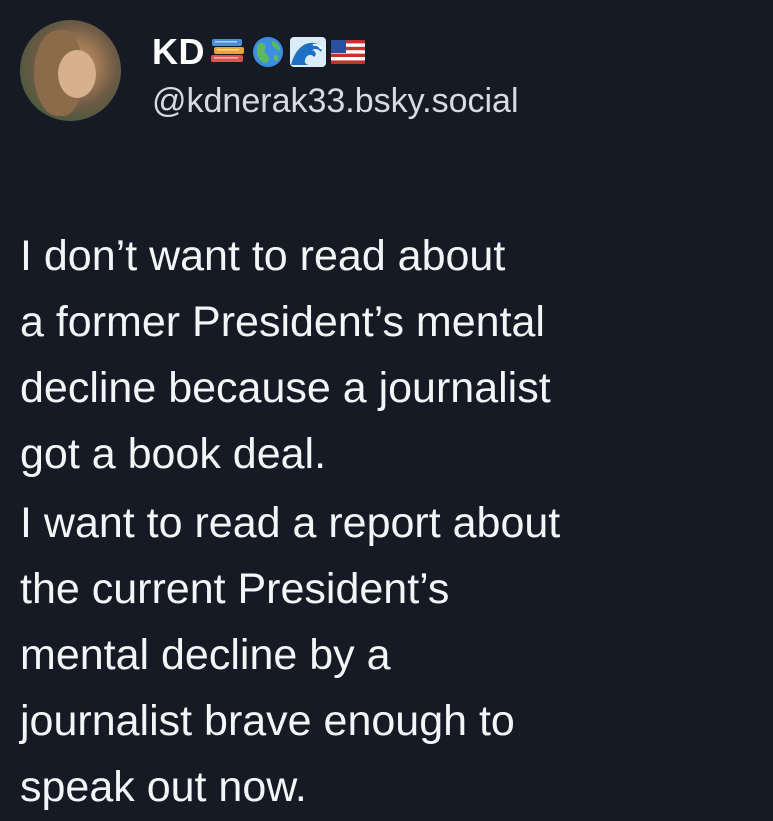 The image size is (773, 821). What do you see at coordinates (268, 52) in the screenshot?
I see `globe-emoji-icon` at bounding box center [268, 52].